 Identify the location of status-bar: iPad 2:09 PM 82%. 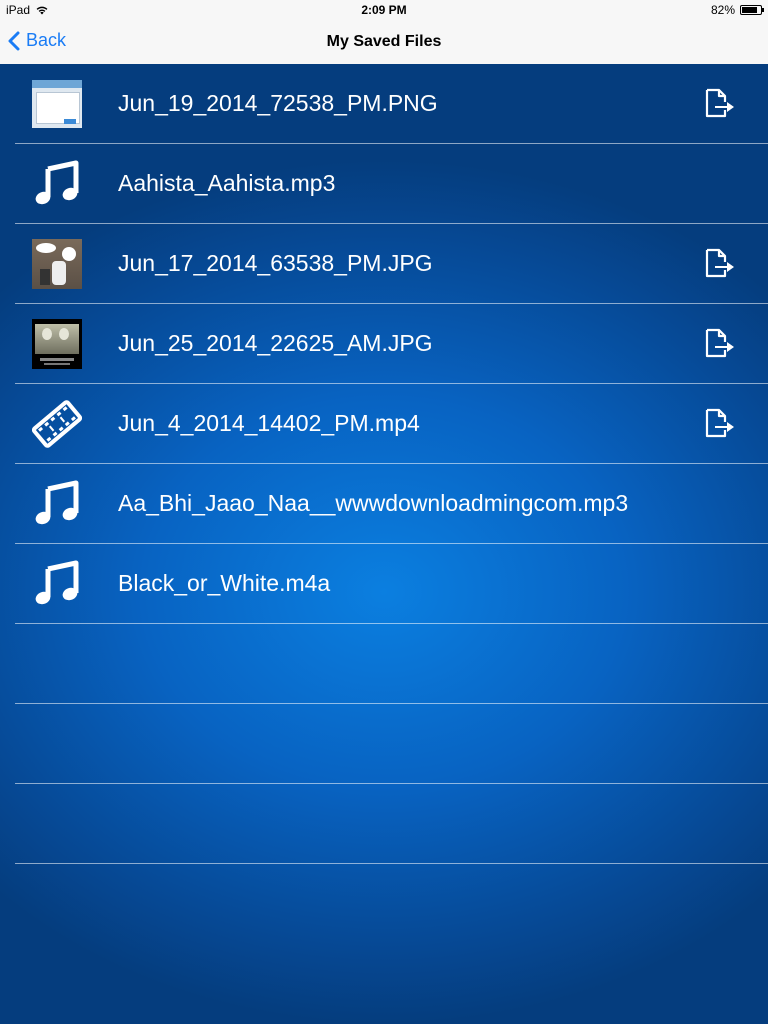
(384, 10).